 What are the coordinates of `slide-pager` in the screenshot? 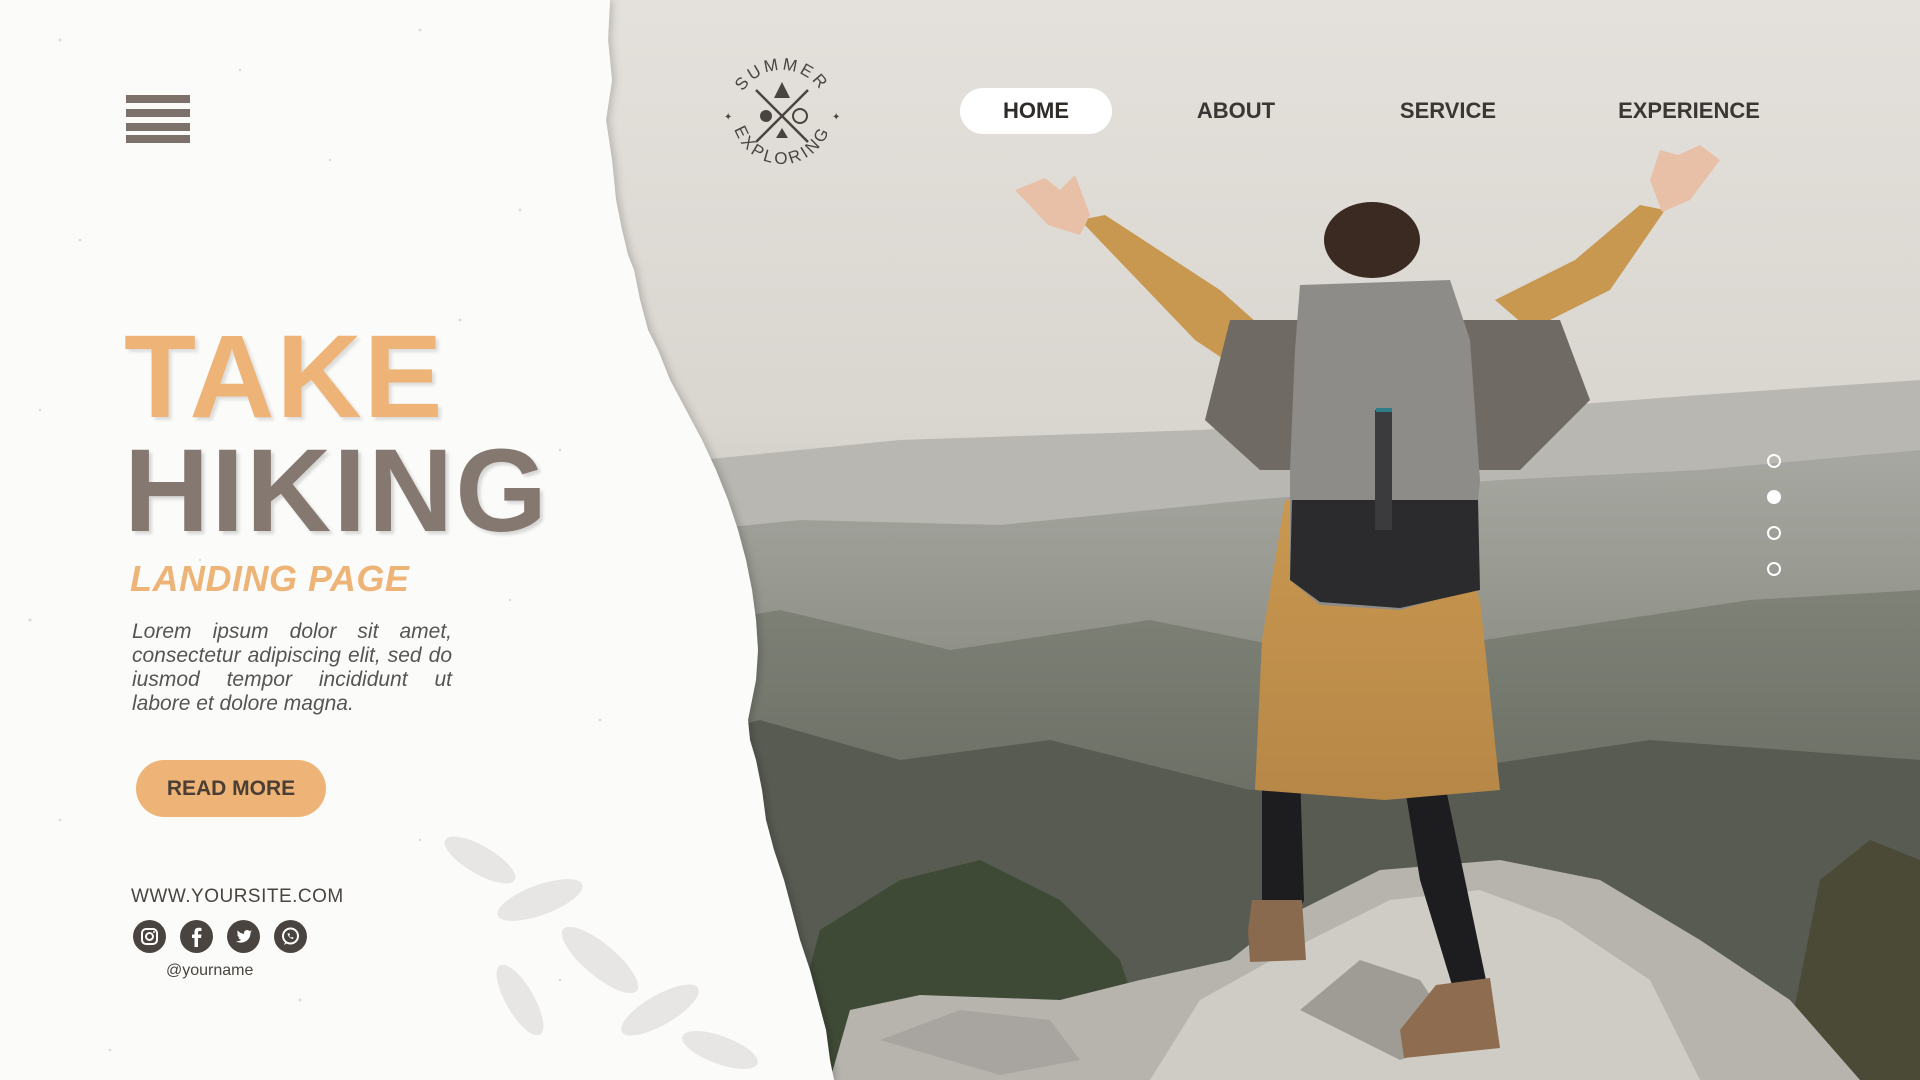 It's located at (1774, 526).